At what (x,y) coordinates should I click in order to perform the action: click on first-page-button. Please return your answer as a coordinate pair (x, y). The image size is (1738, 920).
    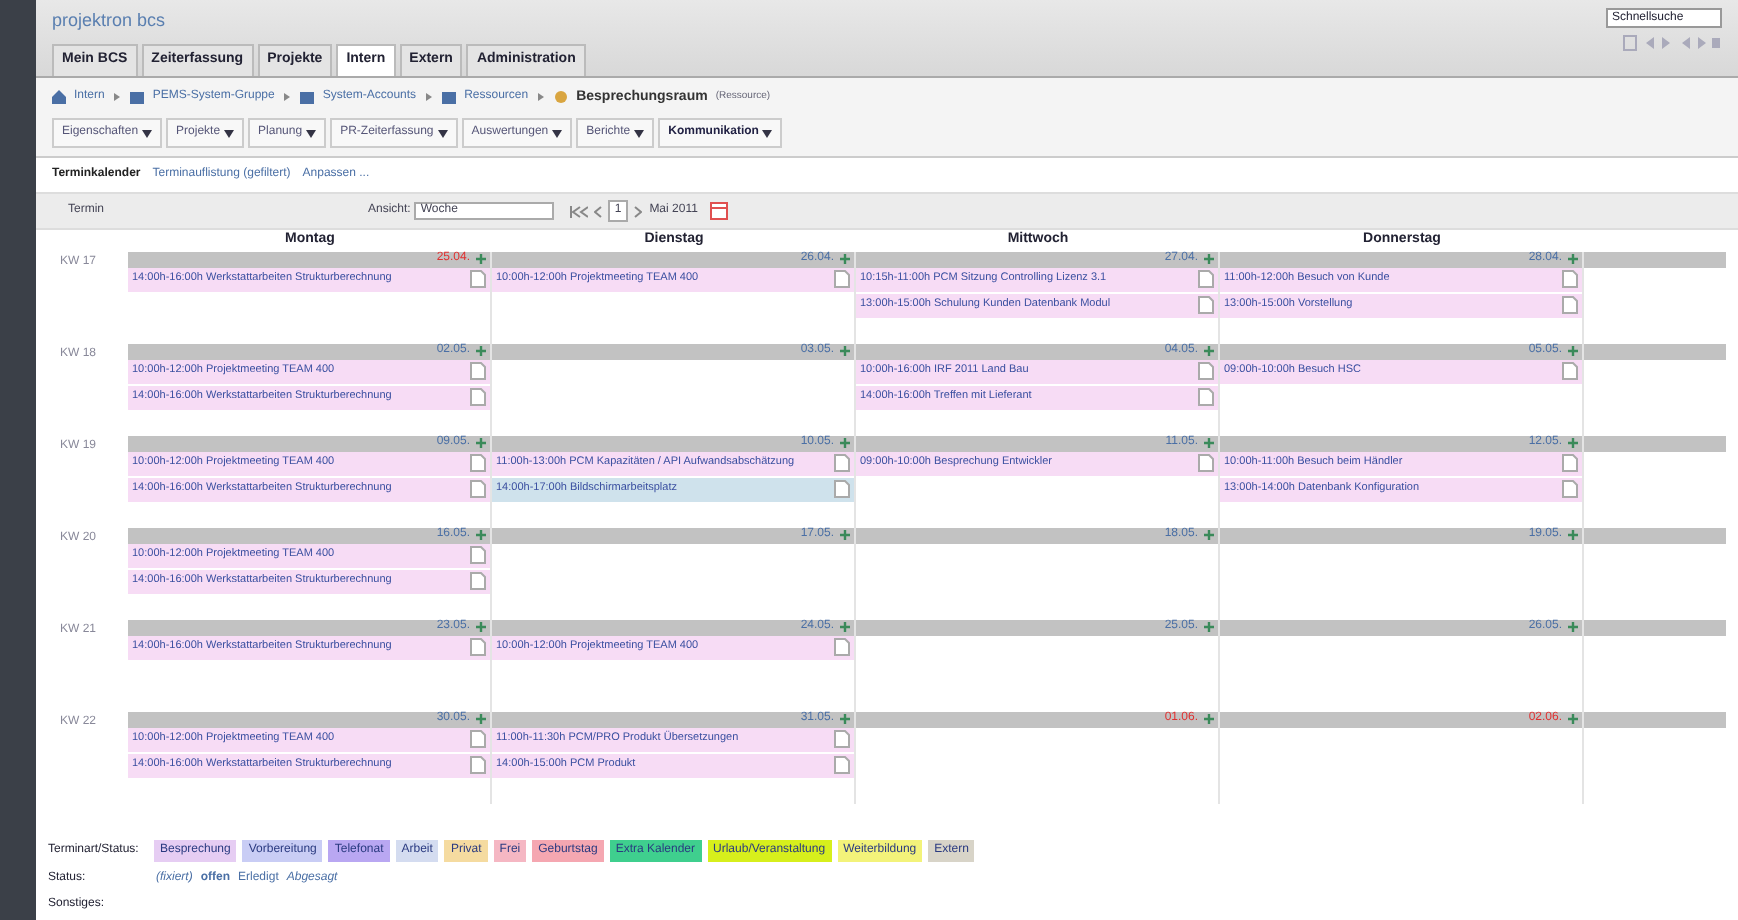
    Looking at the image, I should click on (579, 211).